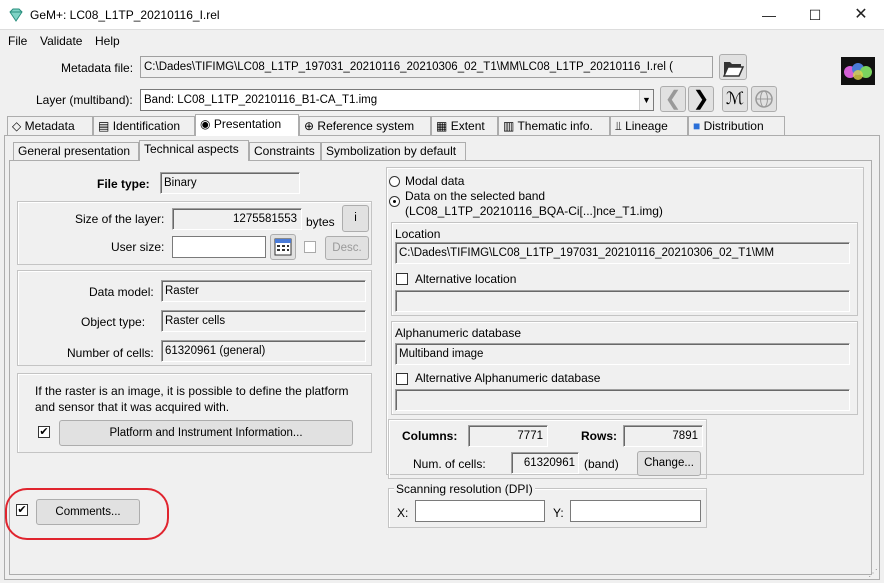 The height and width of the screenshot is (583, 884). I want to click on open-folder-button, so click(733, 67).